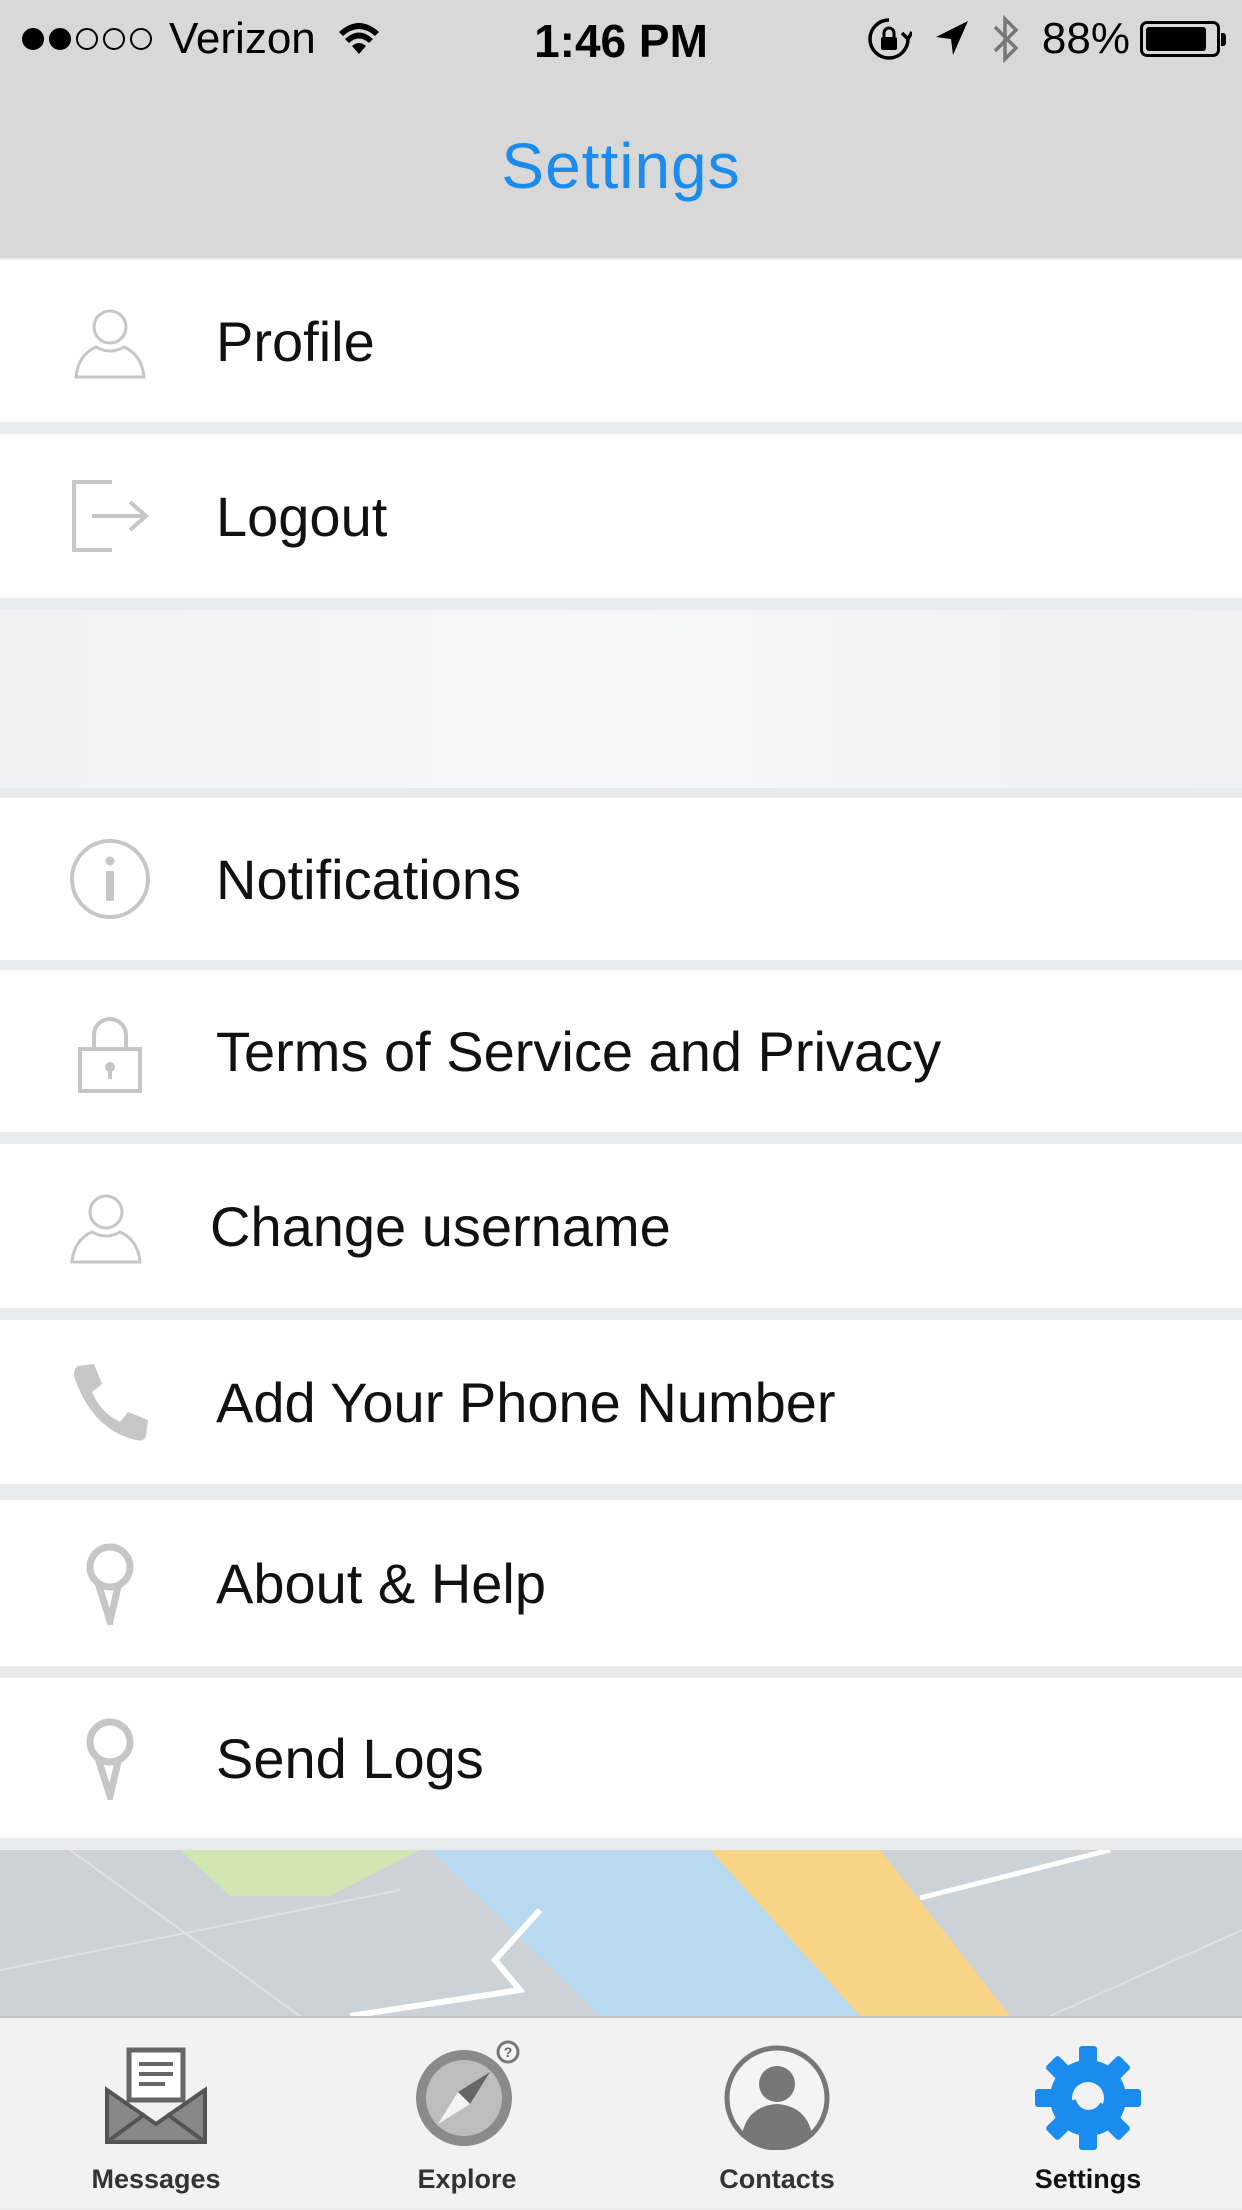 The height and width of the screenshot is (2210, 1242). What do you see at coordinates (381, 1583) in the screenshot?
I see `menu-item-label: About & Help` at bounding box center [381, 1583].